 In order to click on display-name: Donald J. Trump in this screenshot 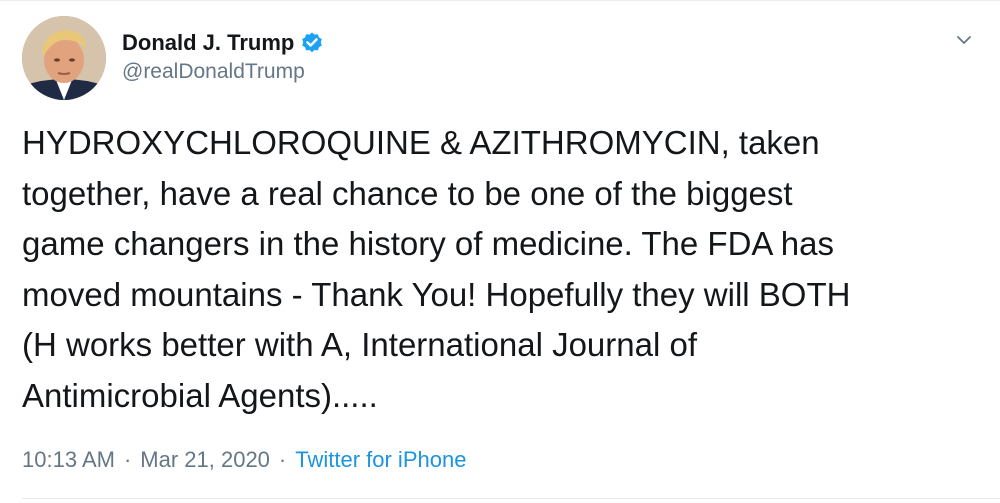, I will do `click(208, 43)`.